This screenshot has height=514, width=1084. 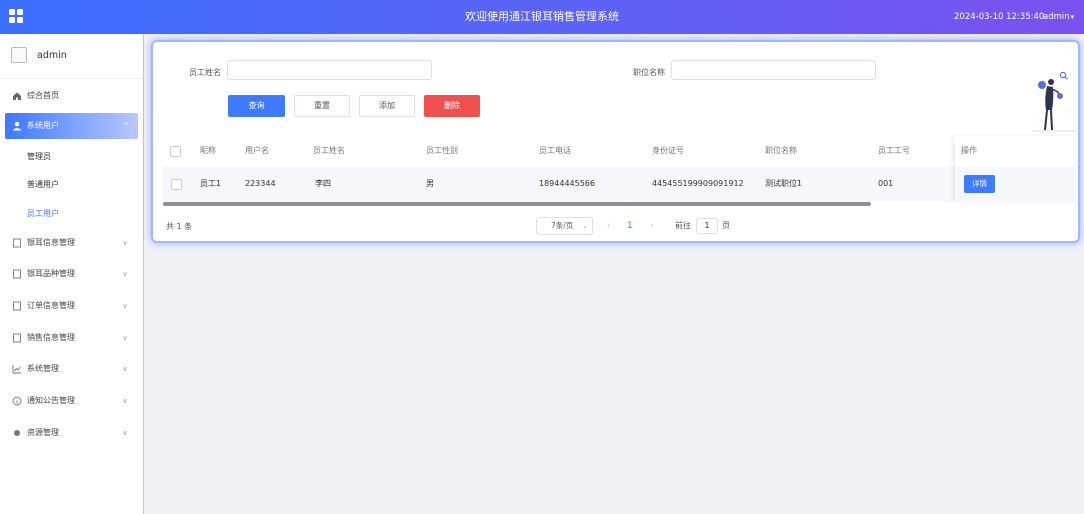 What do you see at coordinates (567, 183) in the screenshot?
I see `cell-phone: 18944445566` at bounding box center [567, 183].